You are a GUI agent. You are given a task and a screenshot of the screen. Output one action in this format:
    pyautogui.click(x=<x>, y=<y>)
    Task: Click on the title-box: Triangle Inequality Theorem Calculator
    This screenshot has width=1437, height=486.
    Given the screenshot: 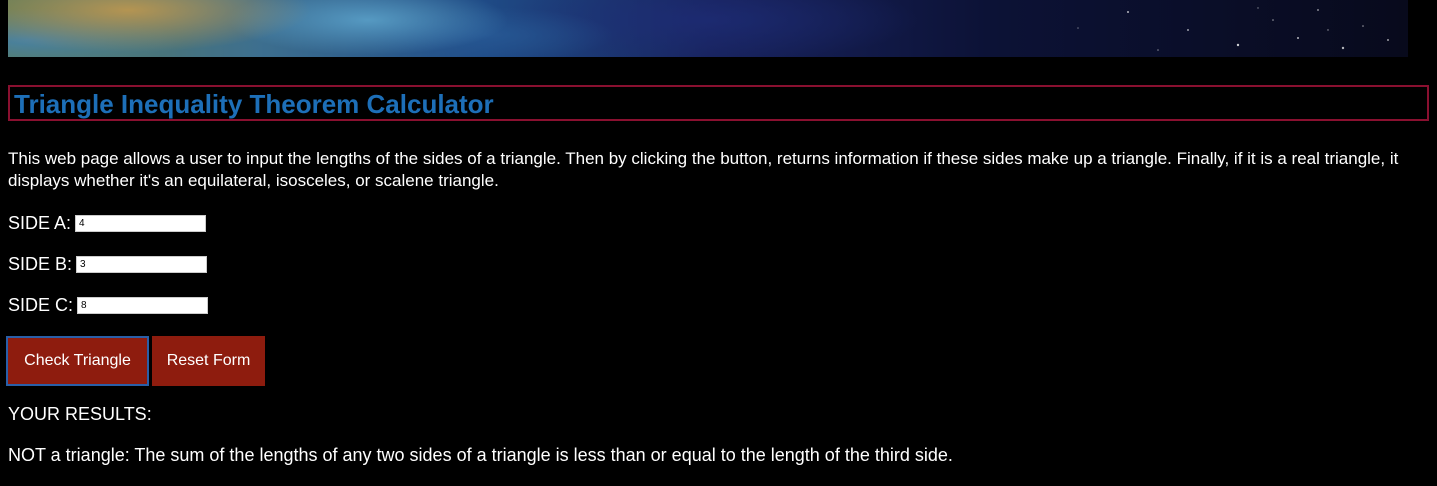 What is the action you would take?
    pyautogui.click(x=718, y=103)
    